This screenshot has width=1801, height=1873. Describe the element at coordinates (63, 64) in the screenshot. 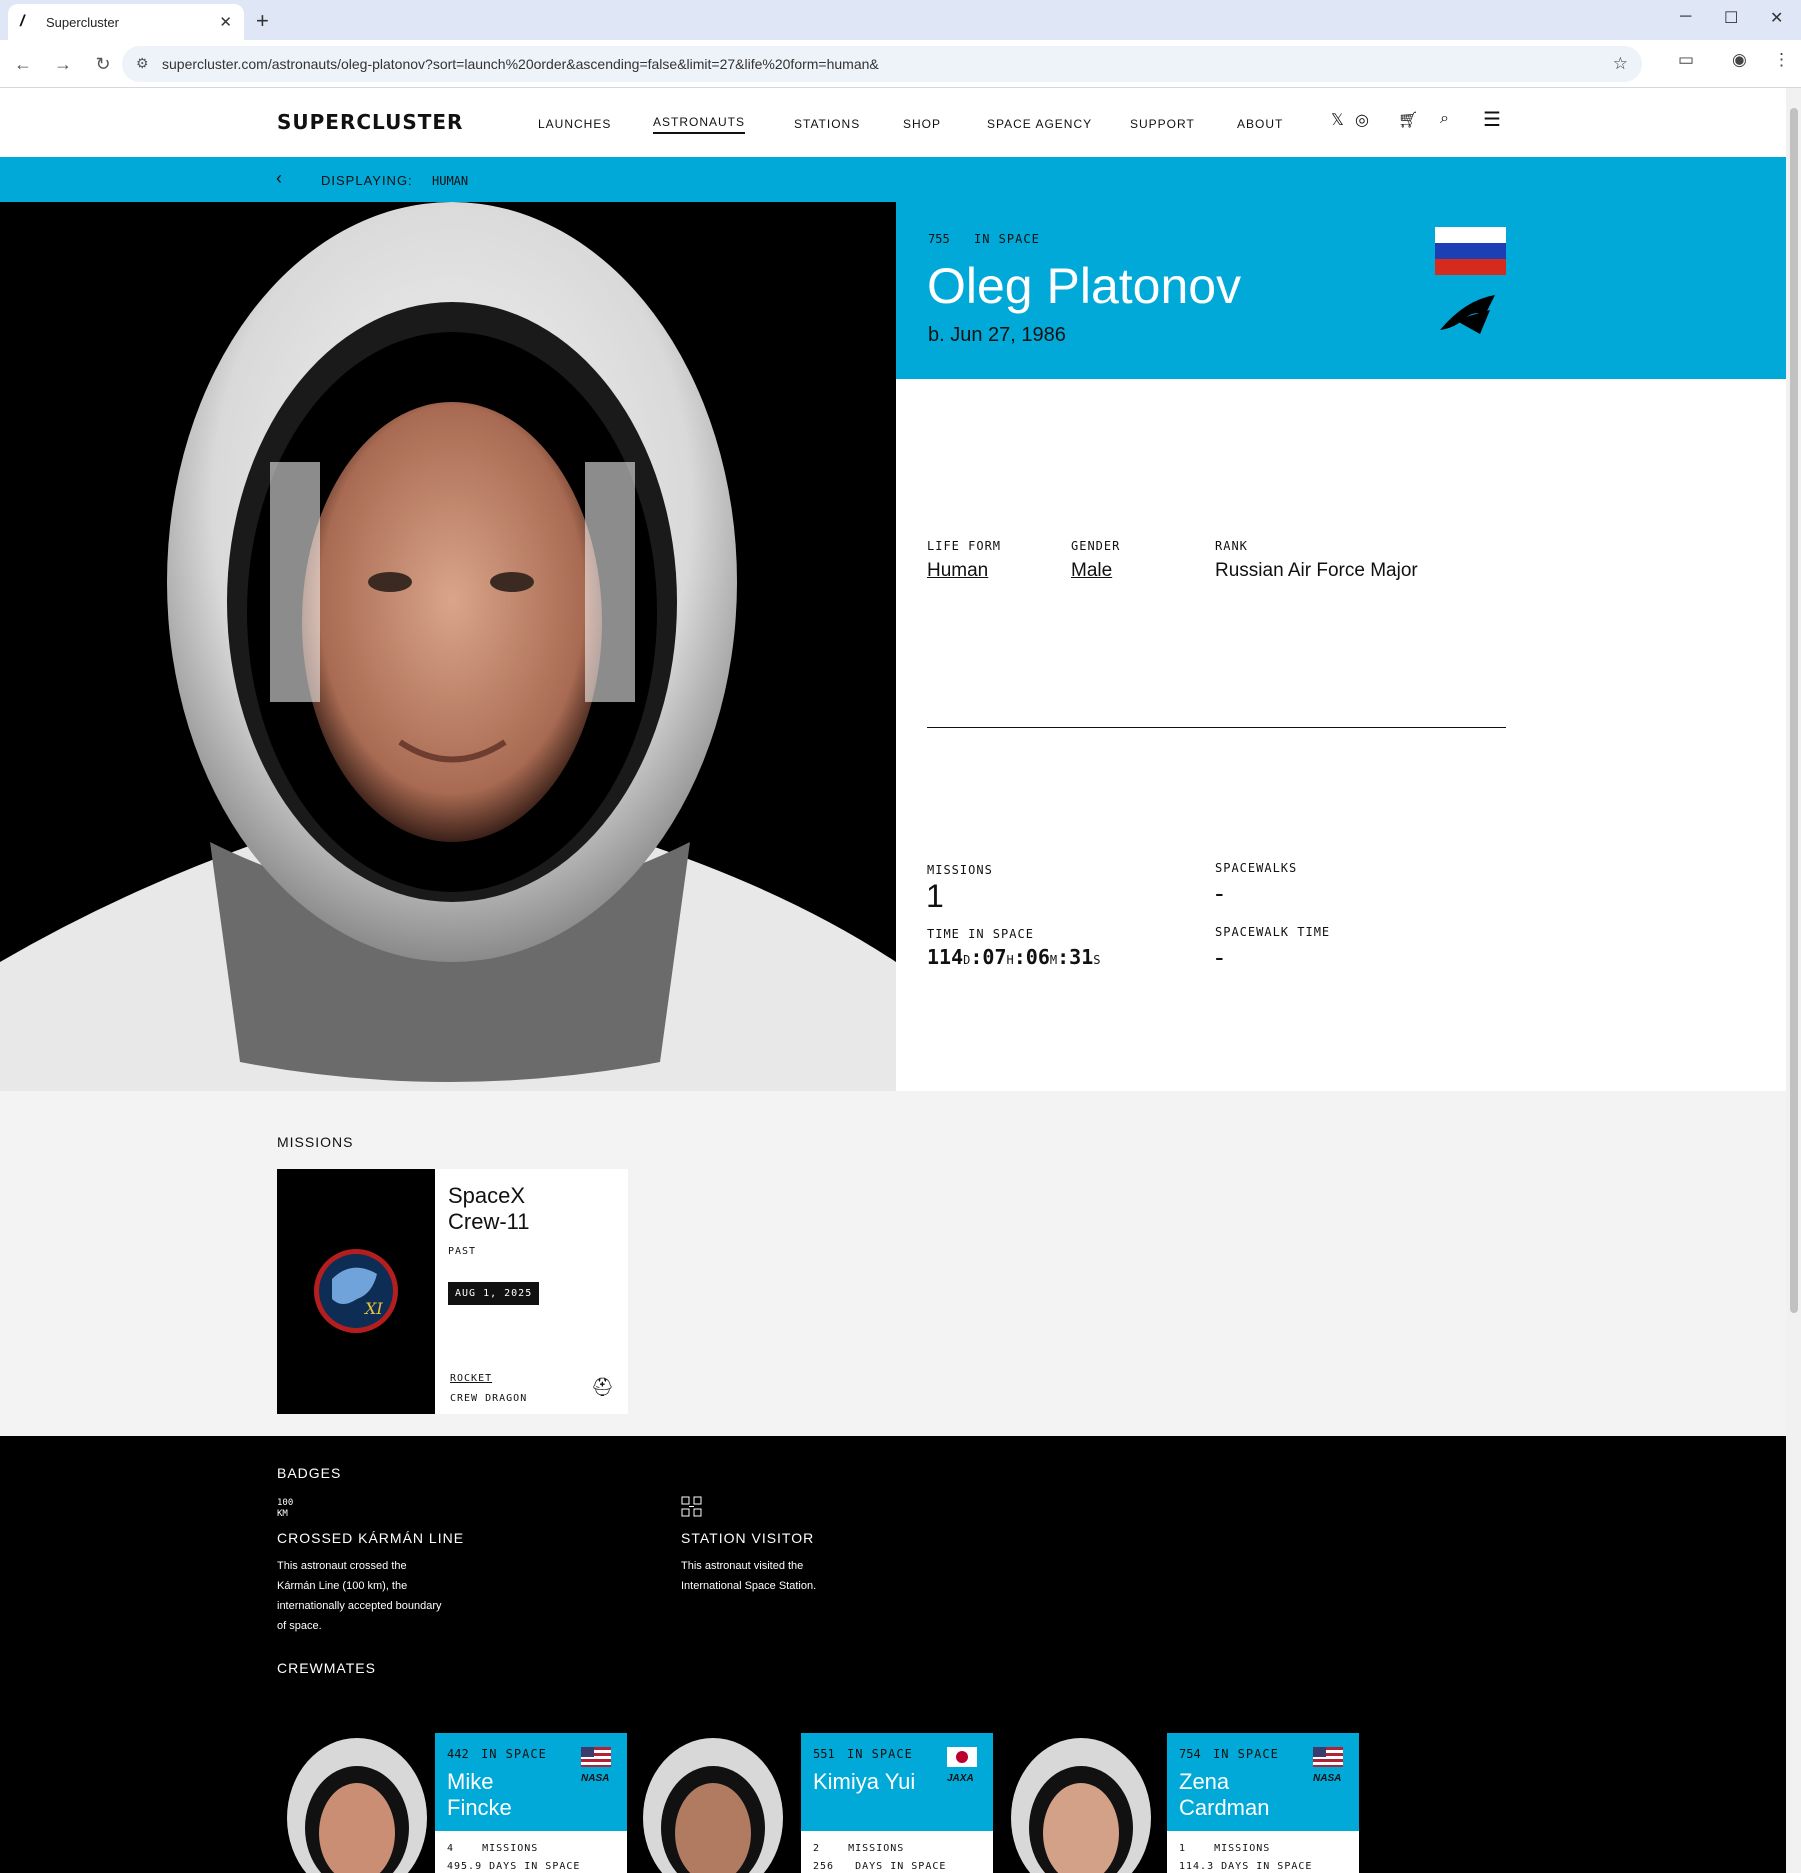

I see `forward-icon: →` at that location.